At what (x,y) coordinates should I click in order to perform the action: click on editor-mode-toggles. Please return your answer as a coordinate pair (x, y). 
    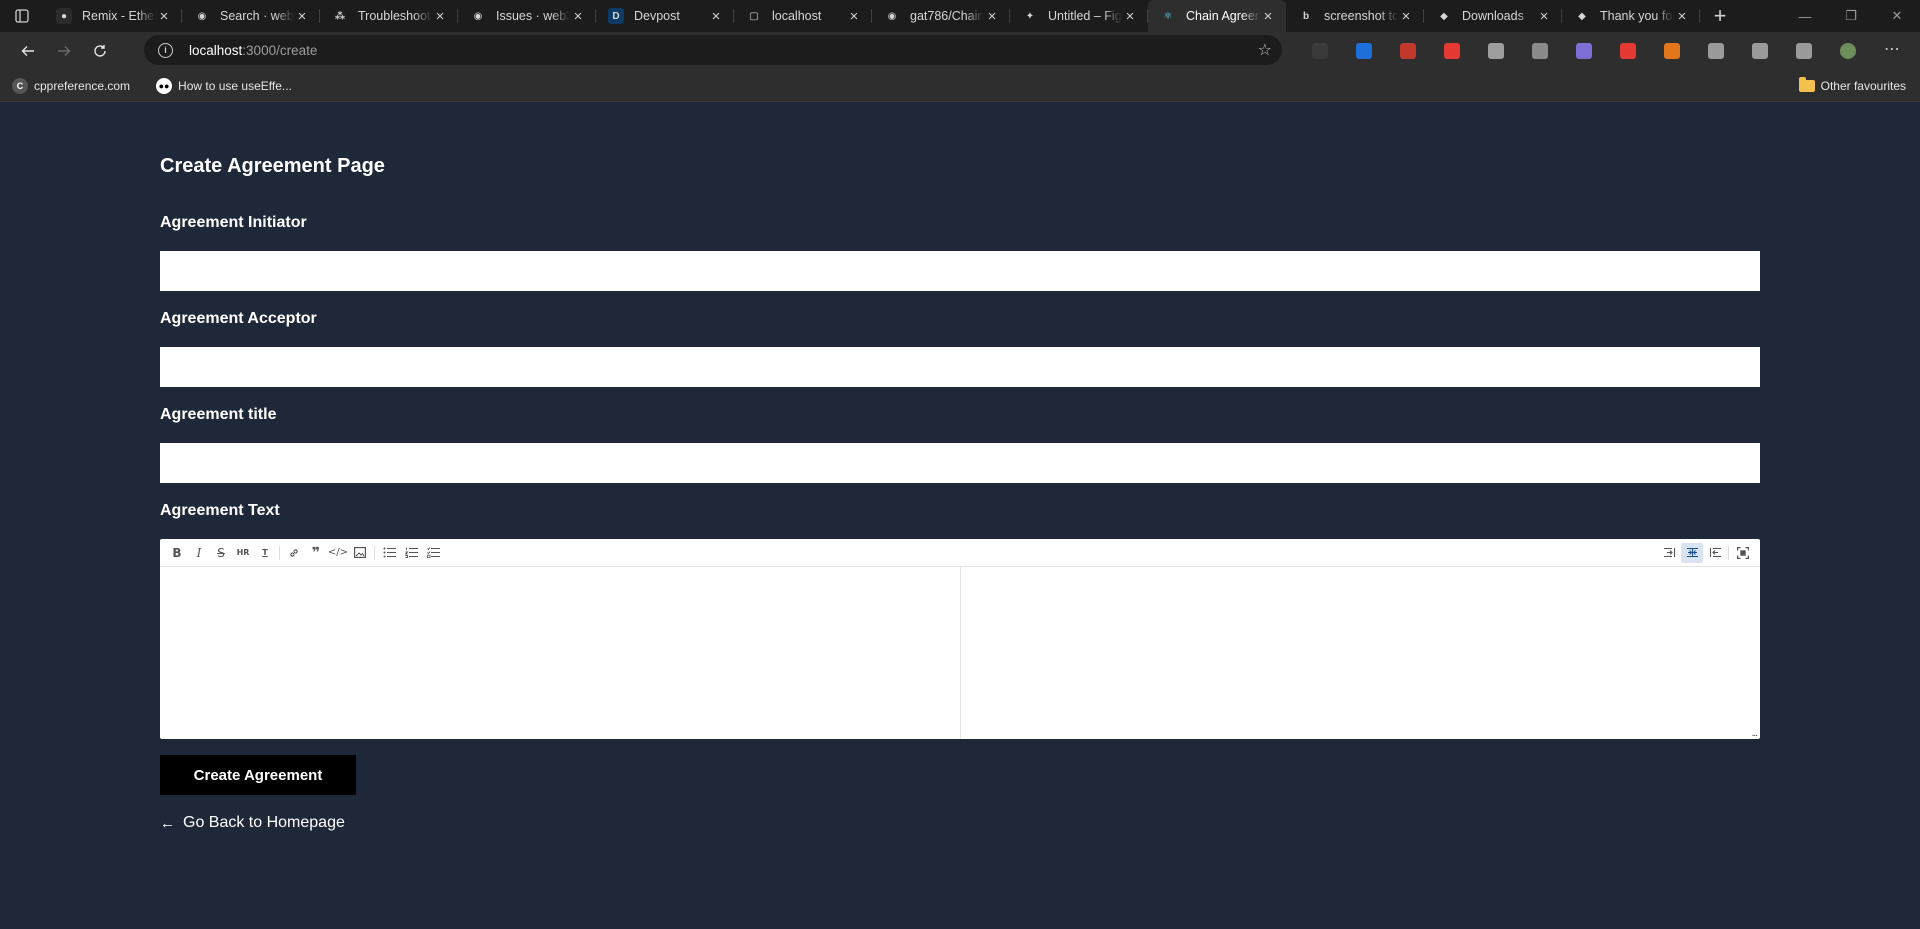
    Looking at the image, I should click on (1706, 552).